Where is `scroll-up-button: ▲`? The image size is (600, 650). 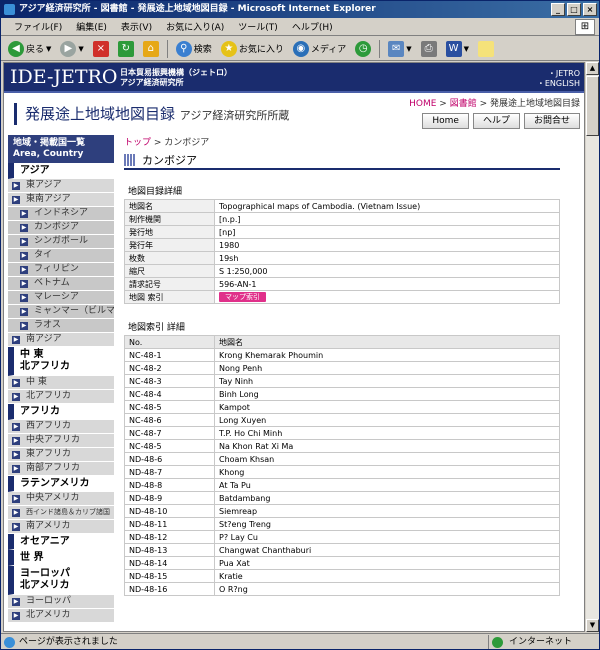
scroll-up-button: ▲ is located at coordinates (592, 68).